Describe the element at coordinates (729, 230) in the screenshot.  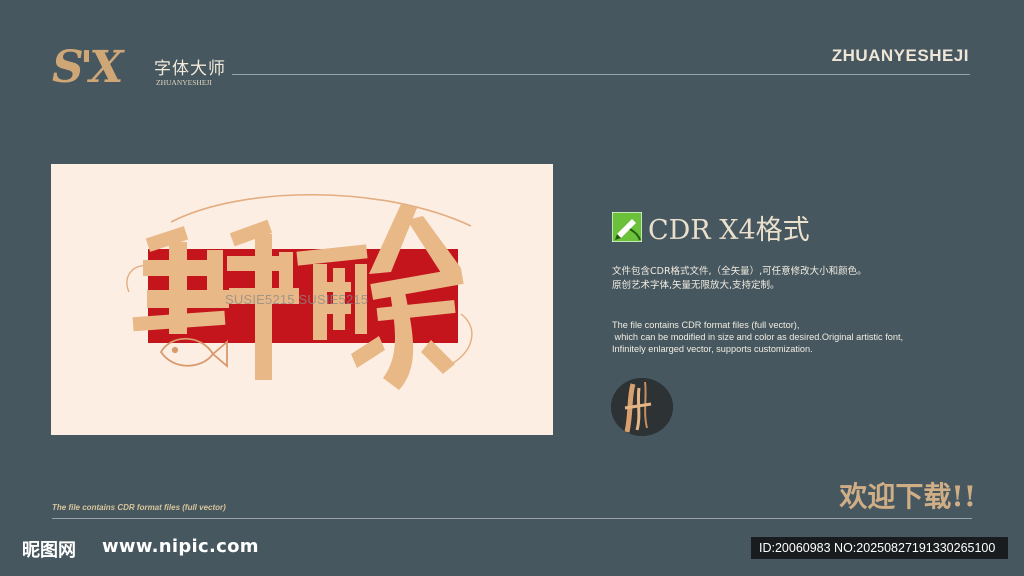
I see `format-title: CDR X4格式` at that location.